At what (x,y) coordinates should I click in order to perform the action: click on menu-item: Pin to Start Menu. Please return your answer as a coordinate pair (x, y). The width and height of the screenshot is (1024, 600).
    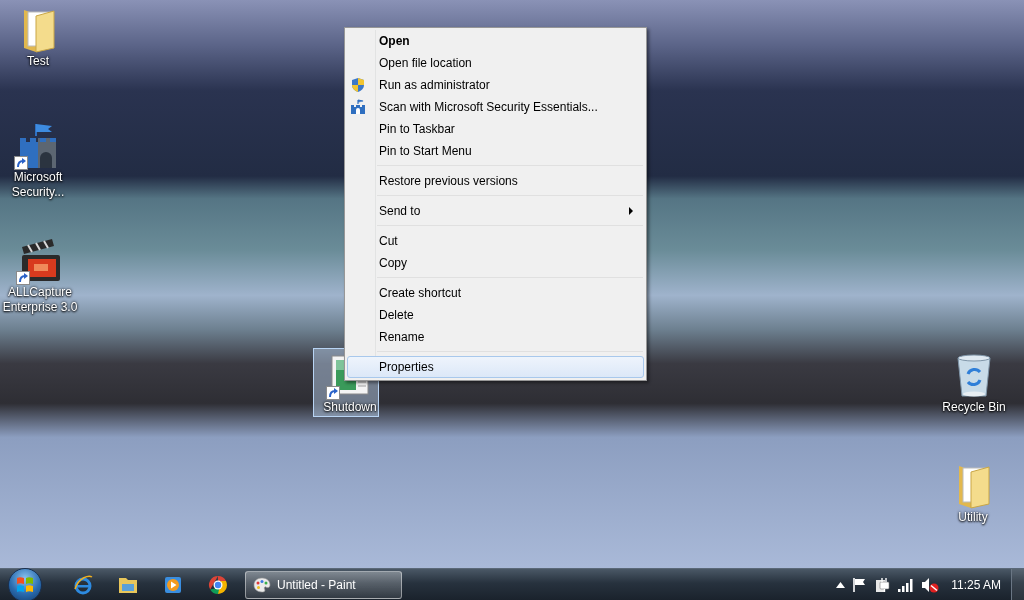
    Looking at the image, I should click on (495, 151).